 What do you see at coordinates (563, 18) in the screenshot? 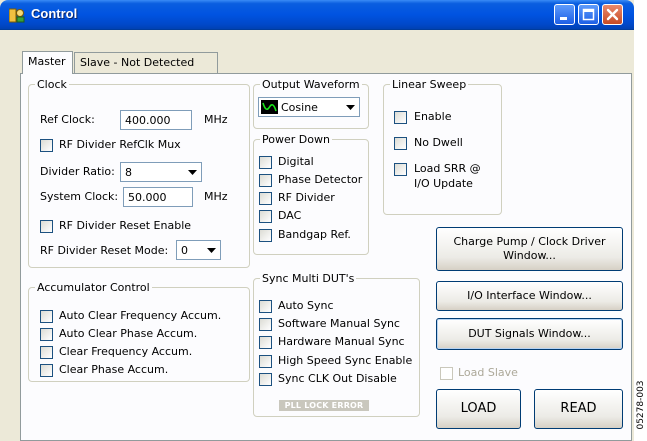
I see `minimize-icon` at bounding box center [563, 18].